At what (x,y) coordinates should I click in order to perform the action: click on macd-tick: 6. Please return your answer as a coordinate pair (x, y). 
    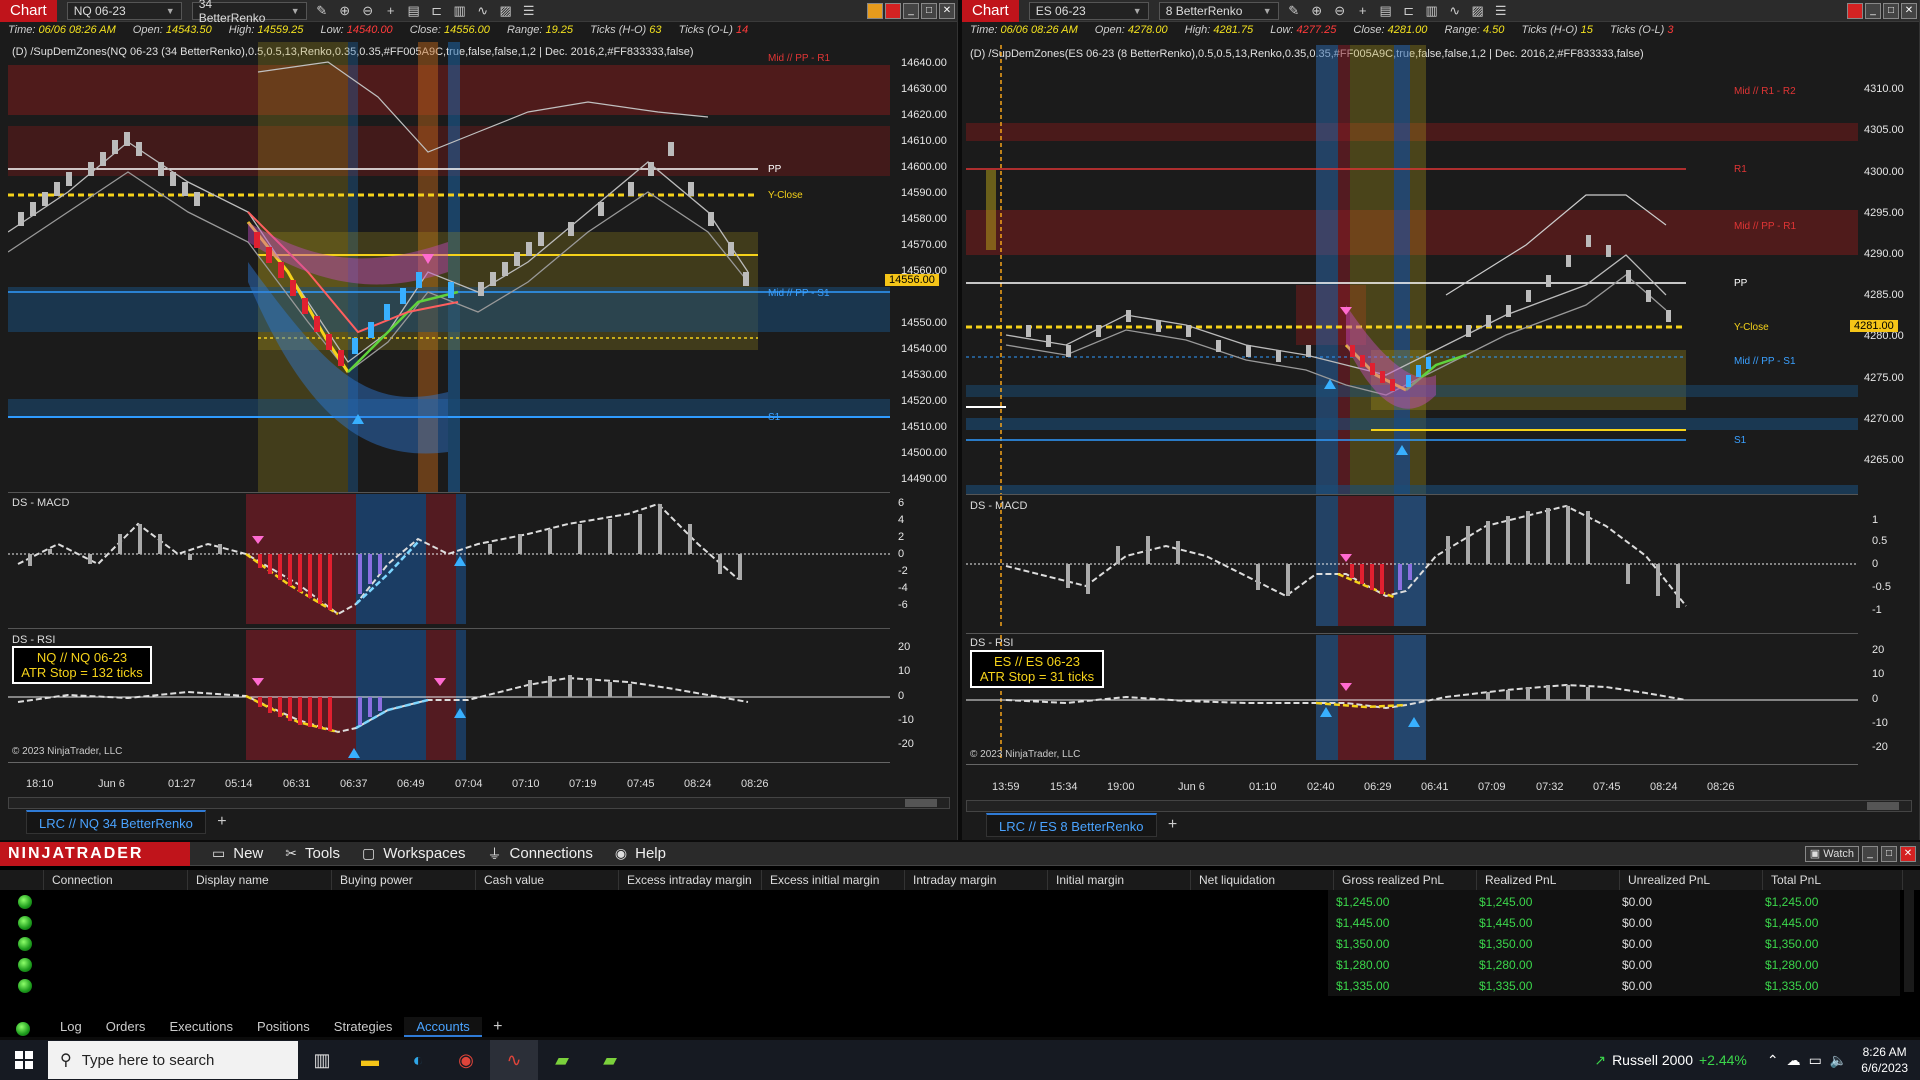
    Looking at the image, I should click on (901, 503).